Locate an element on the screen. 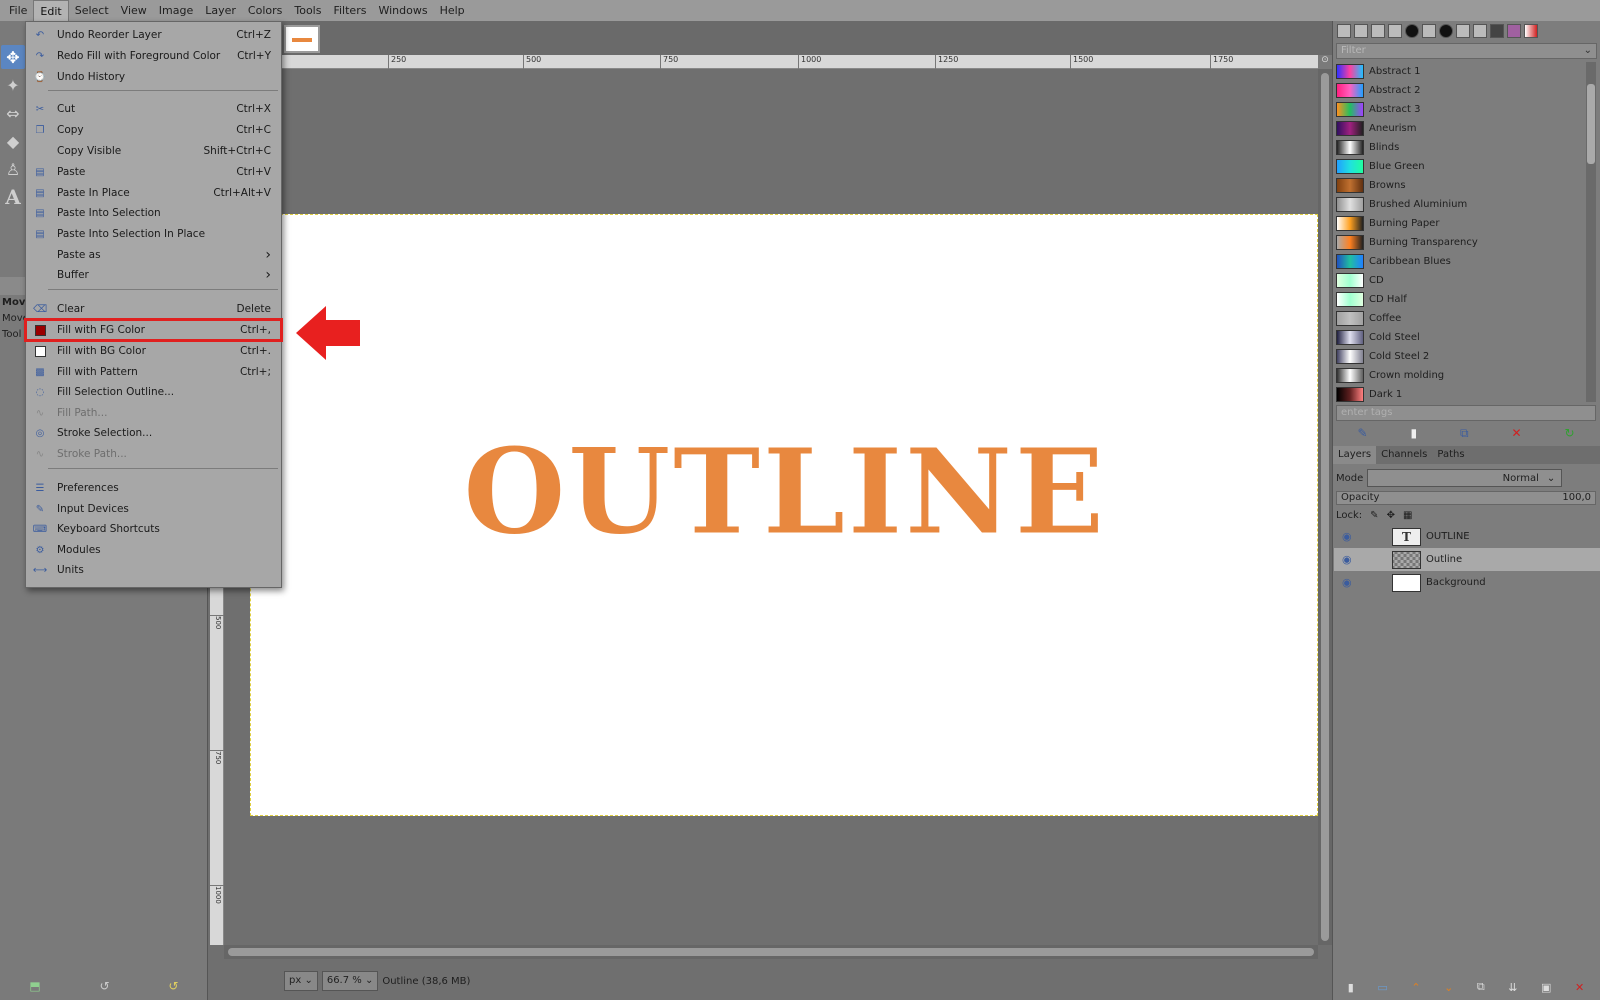 The height and width of the screenshot is (1000, 1600). brush-soft-icon is located at coordinates (1429, 31).